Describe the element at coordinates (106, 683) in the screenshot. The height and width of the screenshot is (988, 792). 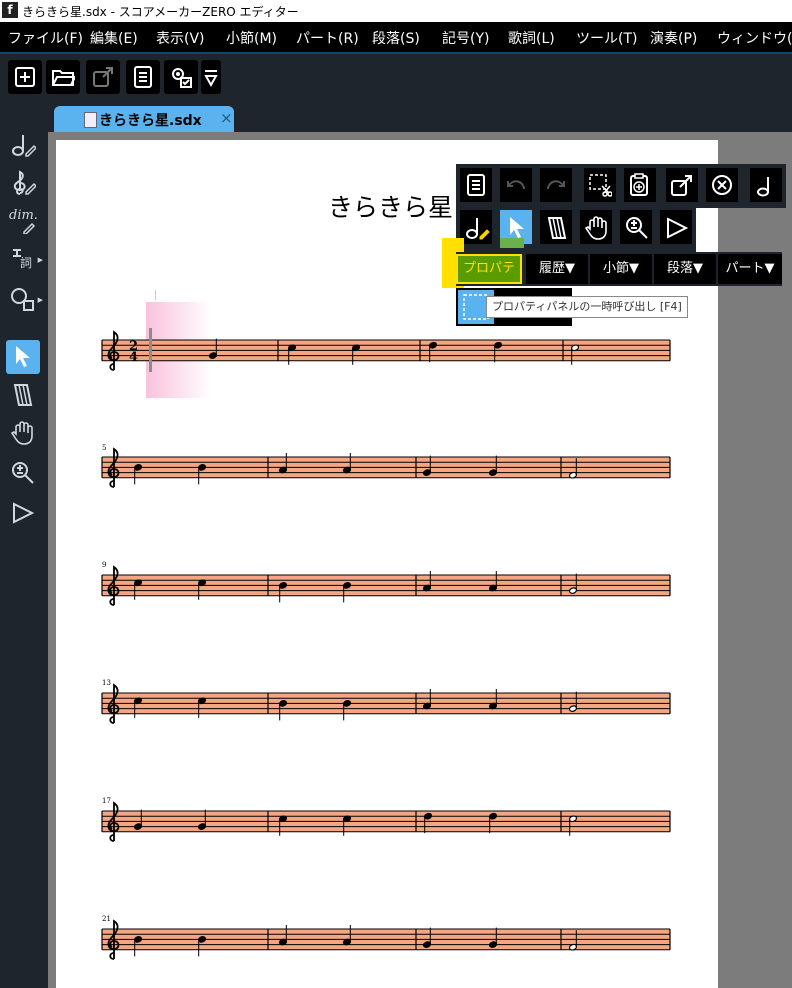
I see `measure-number: 13` at that location.